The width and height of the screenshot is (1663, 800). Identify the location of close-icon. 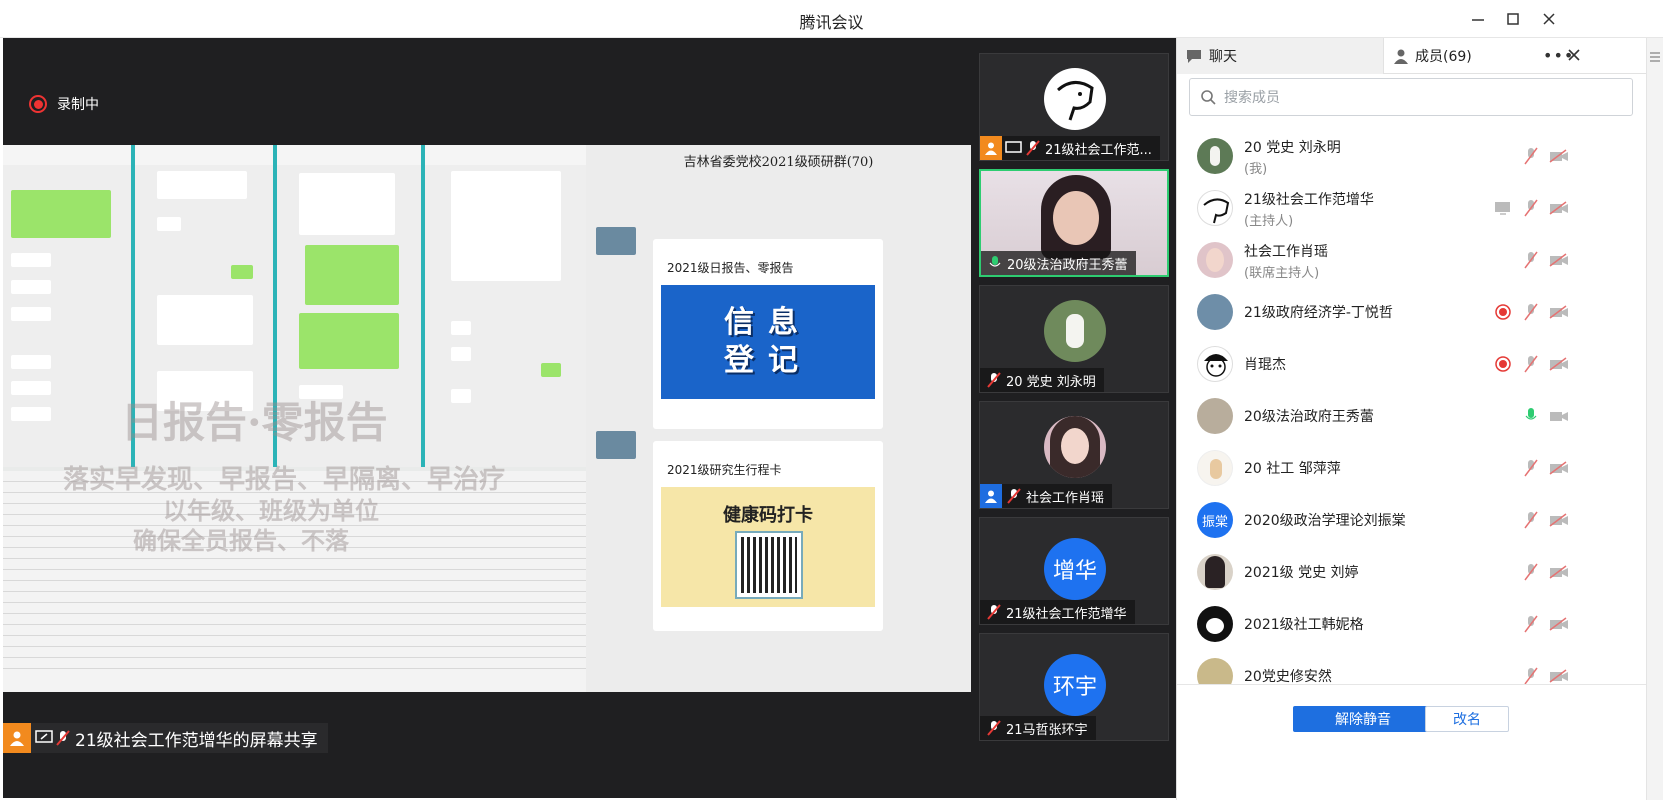
(1549, 19).